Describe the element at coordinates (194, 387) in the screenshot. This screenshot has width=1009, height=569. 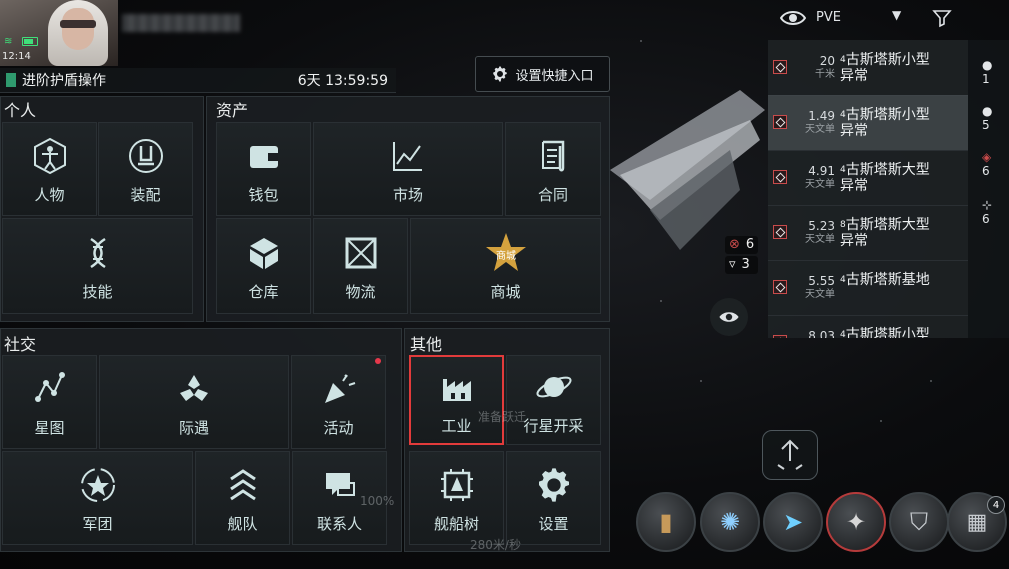
I see `encounter-icon` at that location.